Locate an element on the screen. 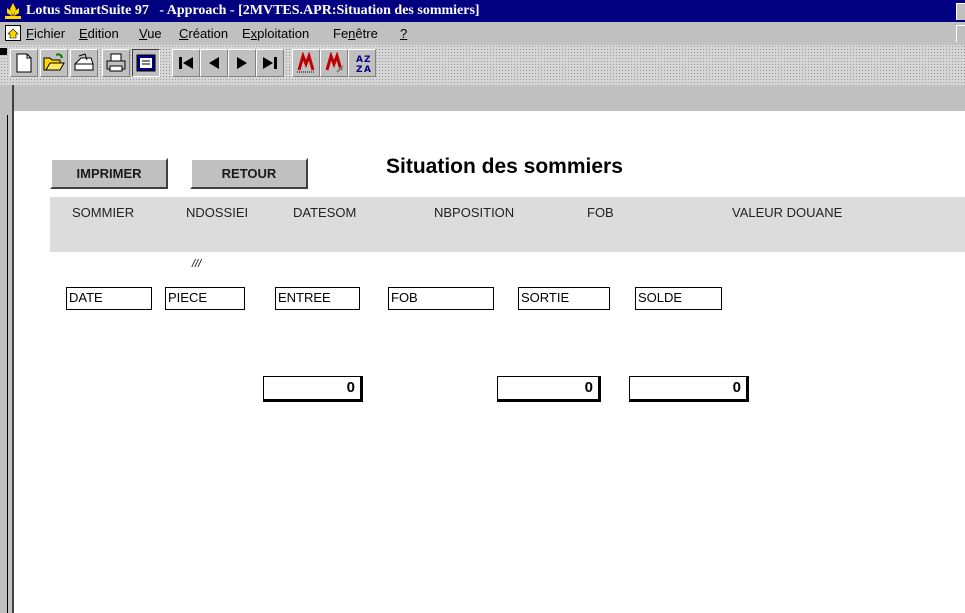 This screenshot has width=965, height=613. form-top-border is located at coordinates (489, 98).